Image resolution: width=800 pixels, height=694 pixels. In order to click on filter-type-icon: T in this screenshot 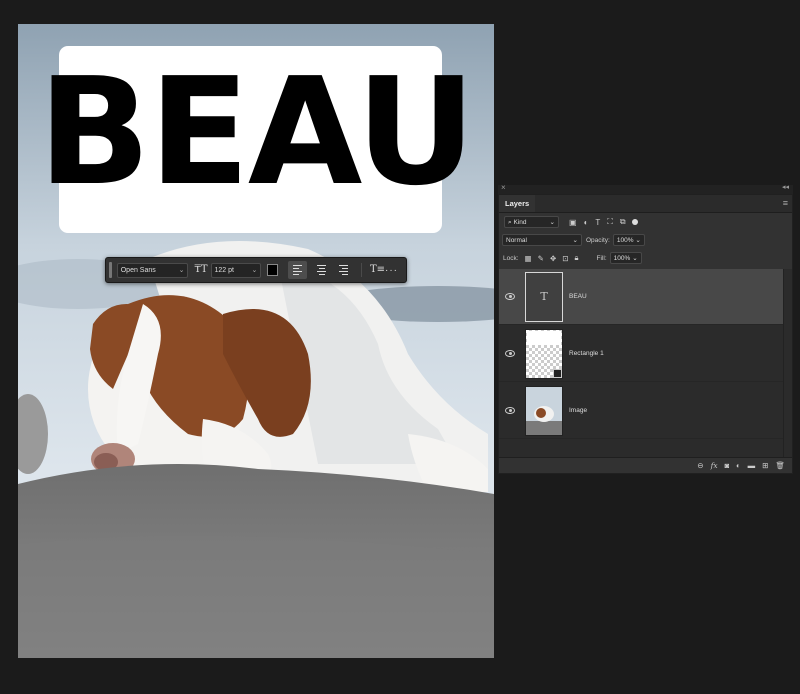, I will do `click(597, 222)`.